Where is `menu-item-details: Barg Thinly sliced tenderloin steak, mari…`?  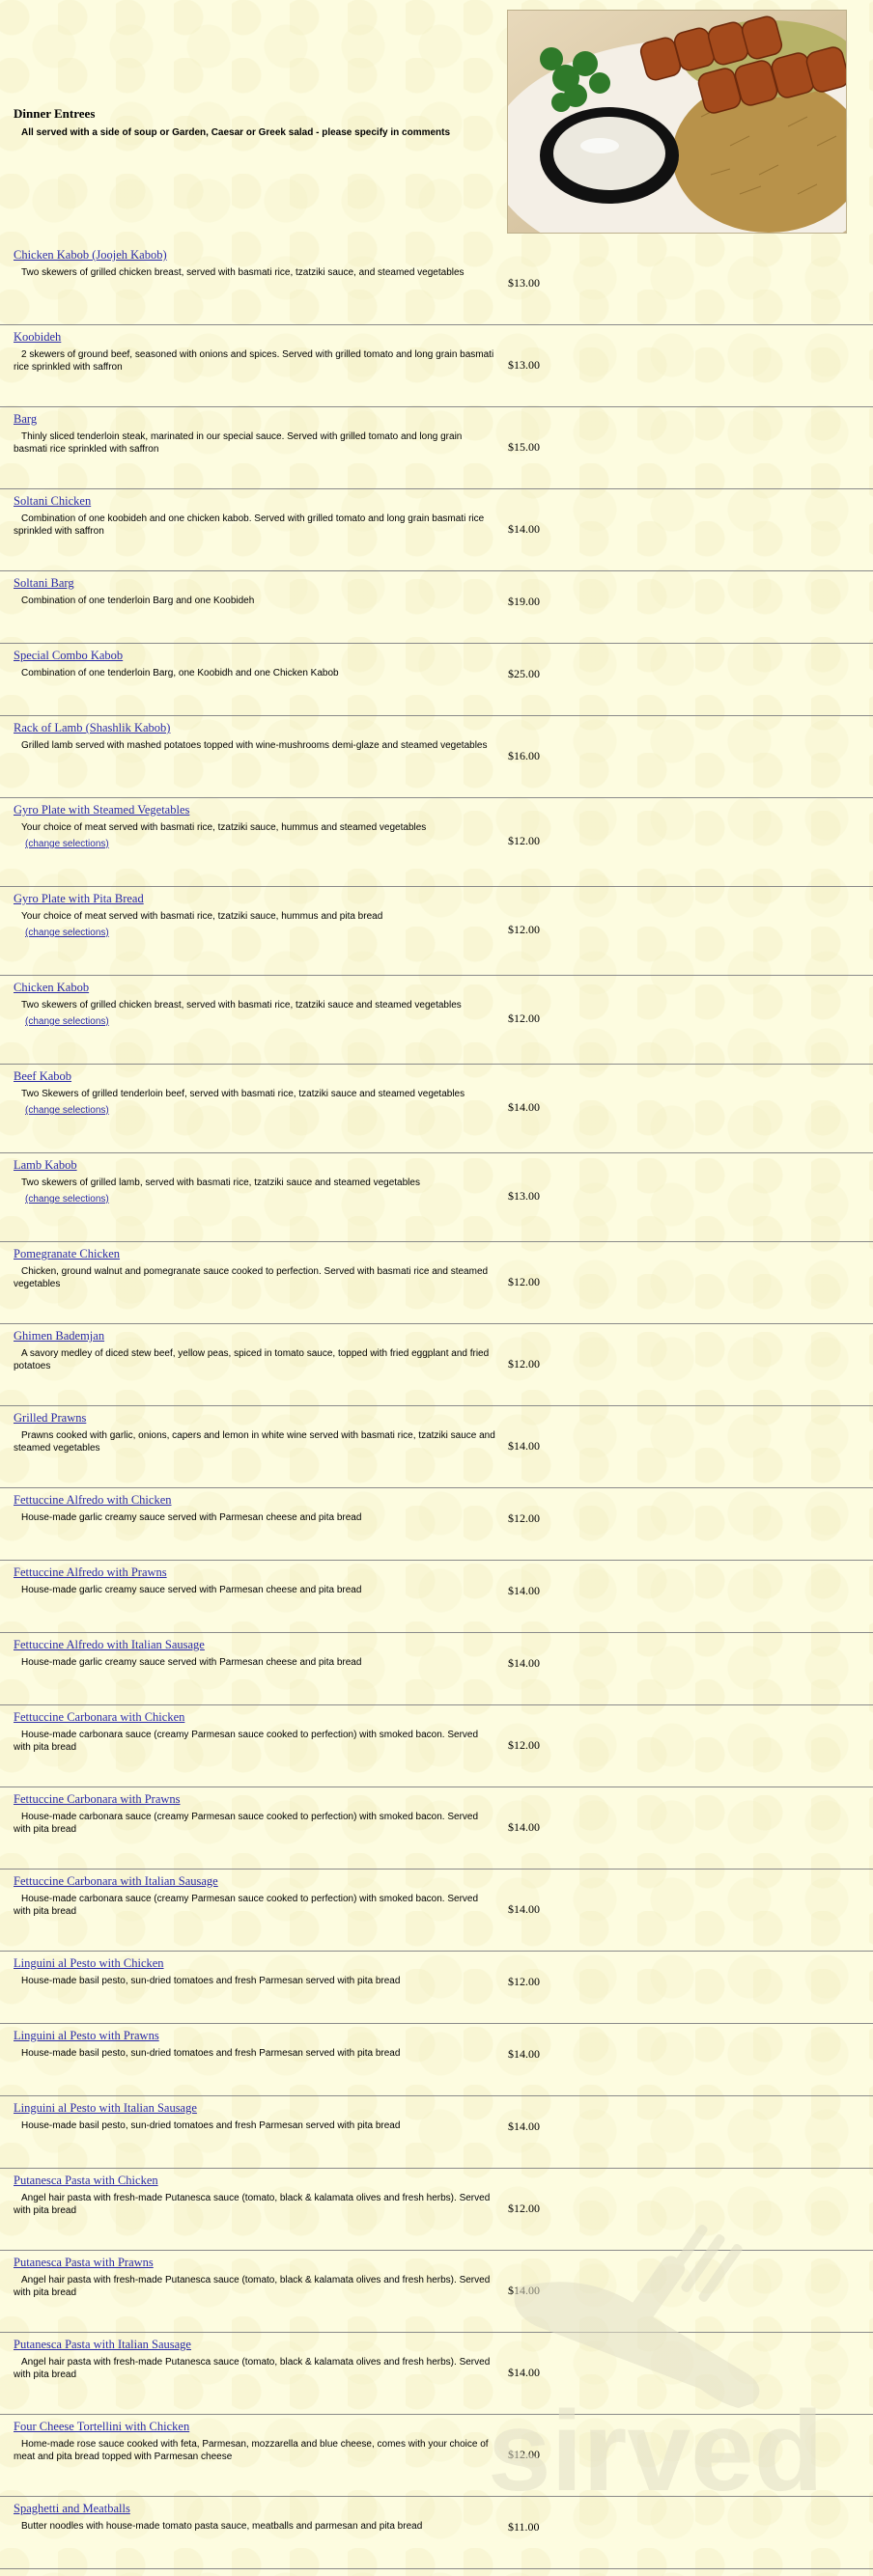
menu-item-details: Barg Thinly sliced tenderloin steak, mari… is located at coordinates (255, 433).